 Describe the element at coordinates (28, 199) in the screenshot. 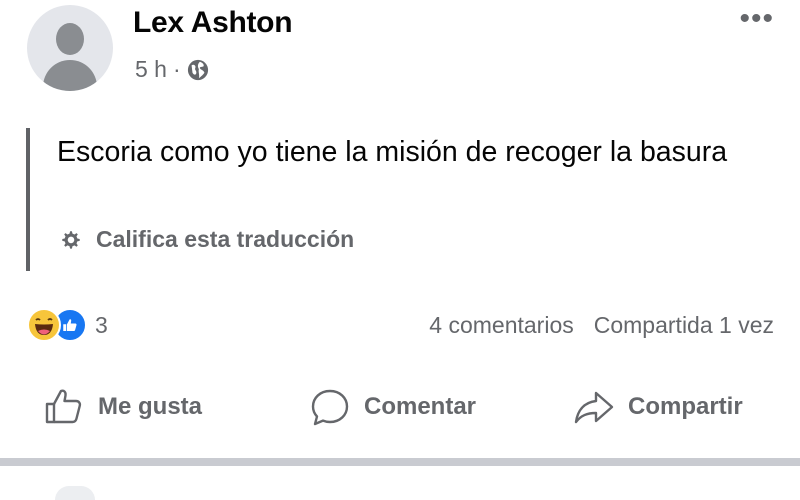

I see `translation-quote-bar` at that location.